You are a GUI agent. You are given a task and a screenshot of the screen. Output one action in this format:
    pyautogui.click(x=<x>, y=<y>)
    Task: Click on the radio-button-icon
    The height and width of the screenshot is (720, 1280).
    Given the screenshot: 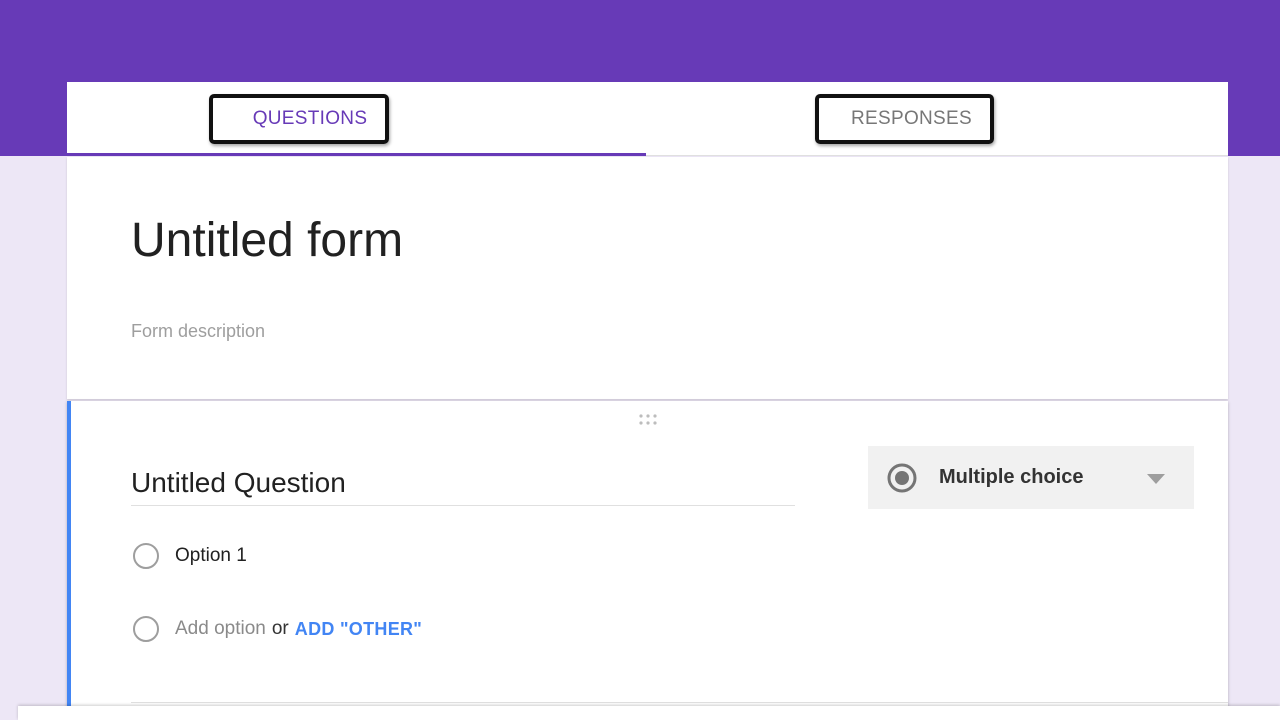 What is the action you would take?
    pyautogui.click(x=902, y=478)
    